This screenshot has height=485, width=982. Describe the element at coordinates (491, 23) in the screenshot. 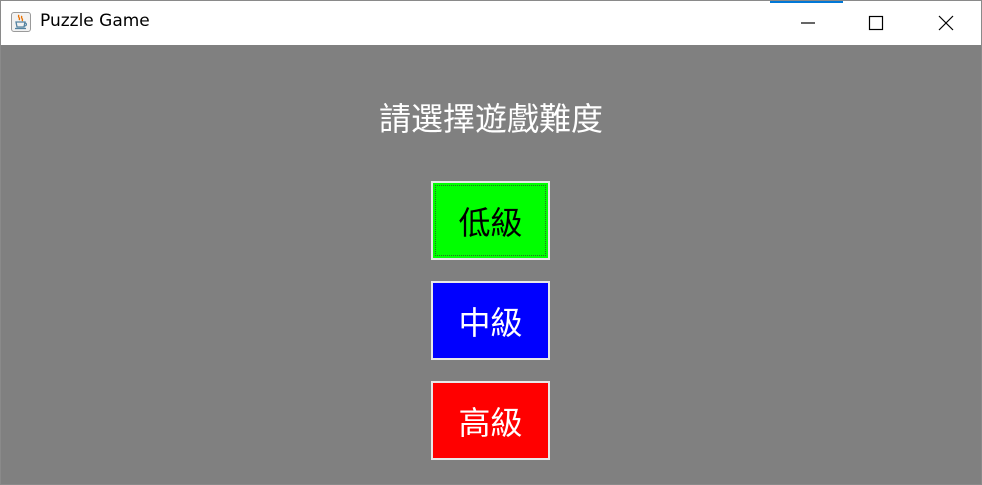

I see `title-bar: Puzzle Game` at that location.